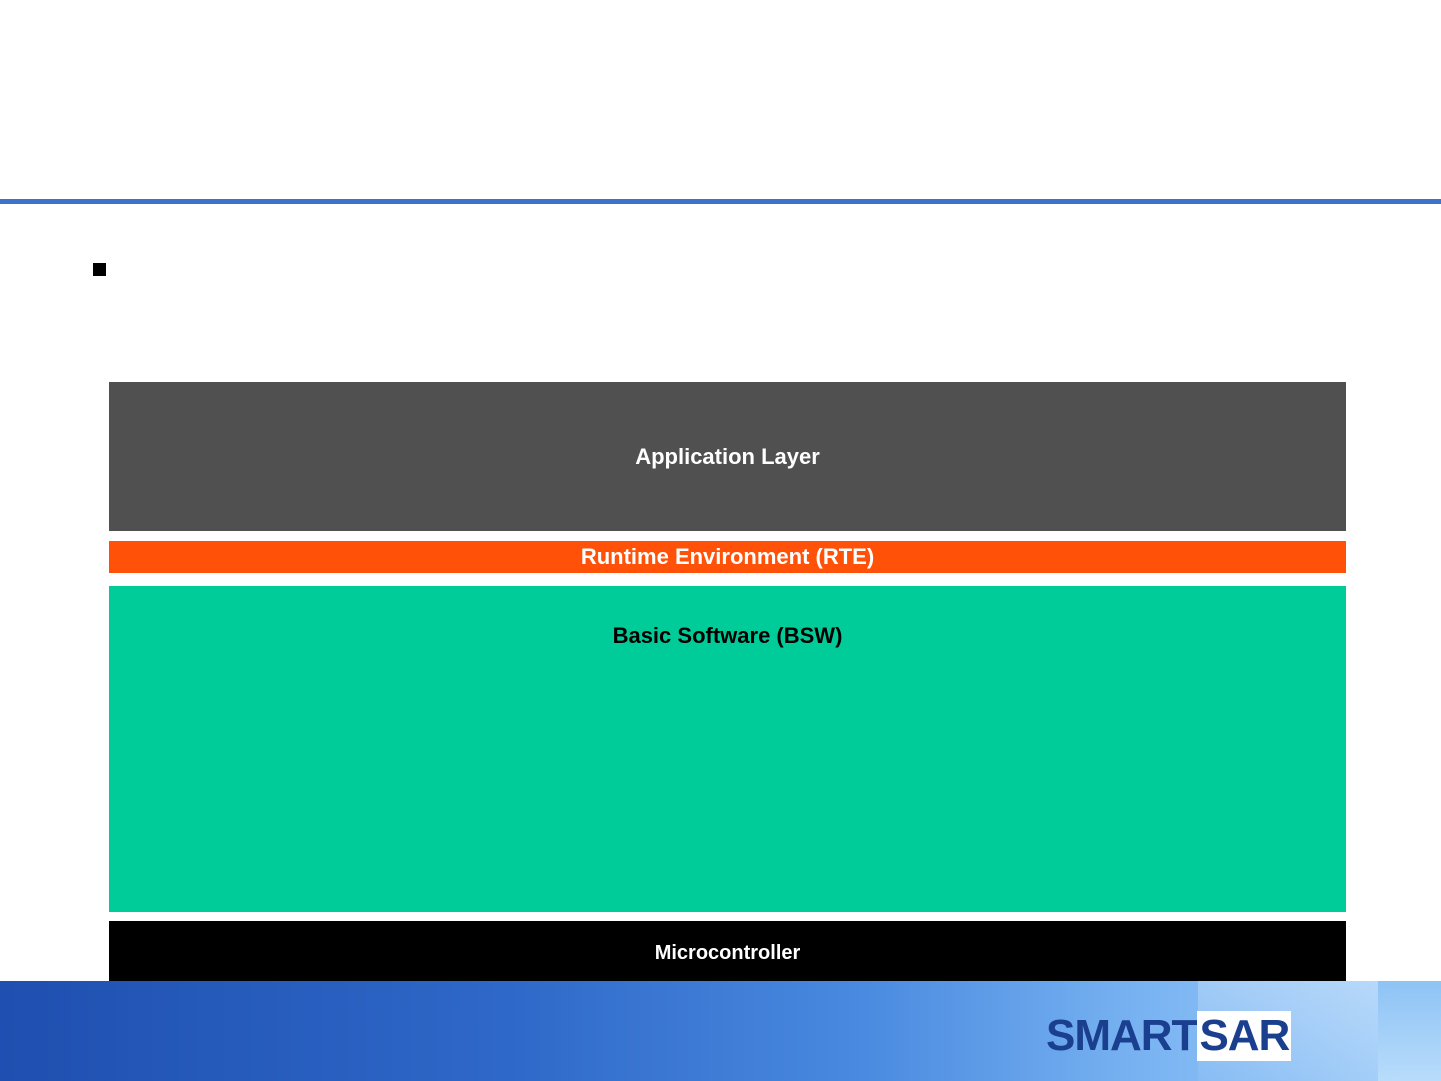  Describe the element at coordinates (720, 201) in the screenshot. I see `title-divider` at that location.